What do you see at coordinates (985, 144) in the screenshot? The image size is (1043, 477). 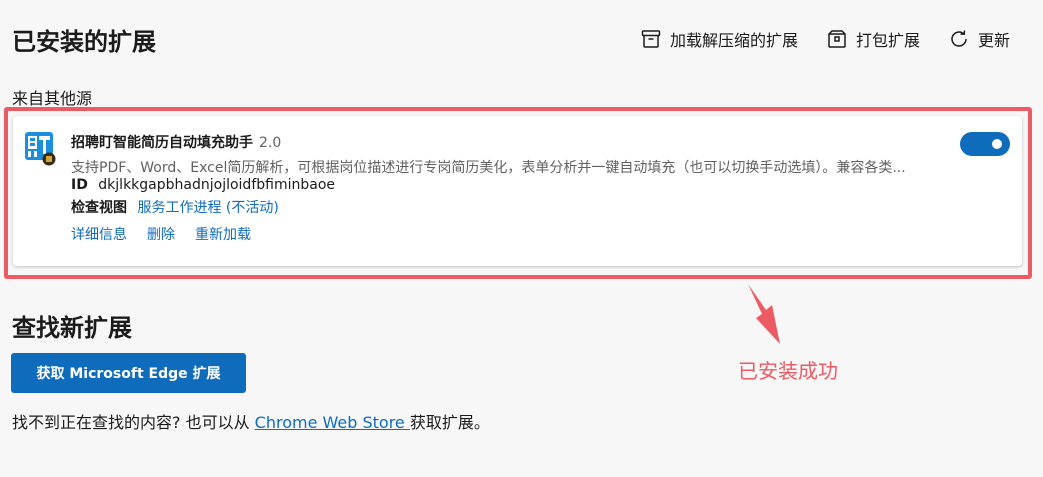 I see `extension-enable-toggle` at bounding box center [985, 144].